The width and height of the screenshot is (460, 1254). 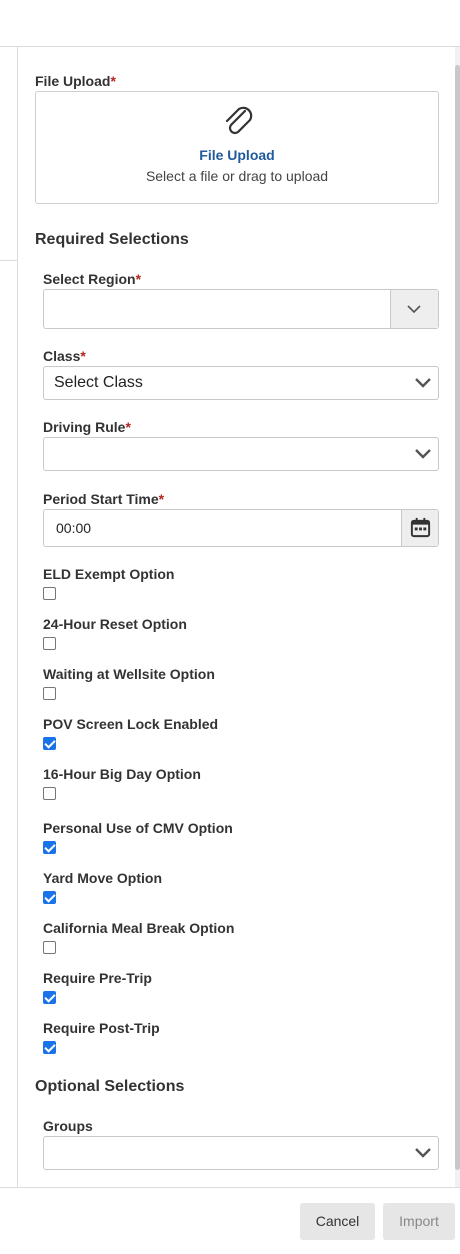 What do you see at coordinates (101, 1028) in the screenshot?
I see `option-label: Require Post-Trip` at bounding box center [101, 1028].